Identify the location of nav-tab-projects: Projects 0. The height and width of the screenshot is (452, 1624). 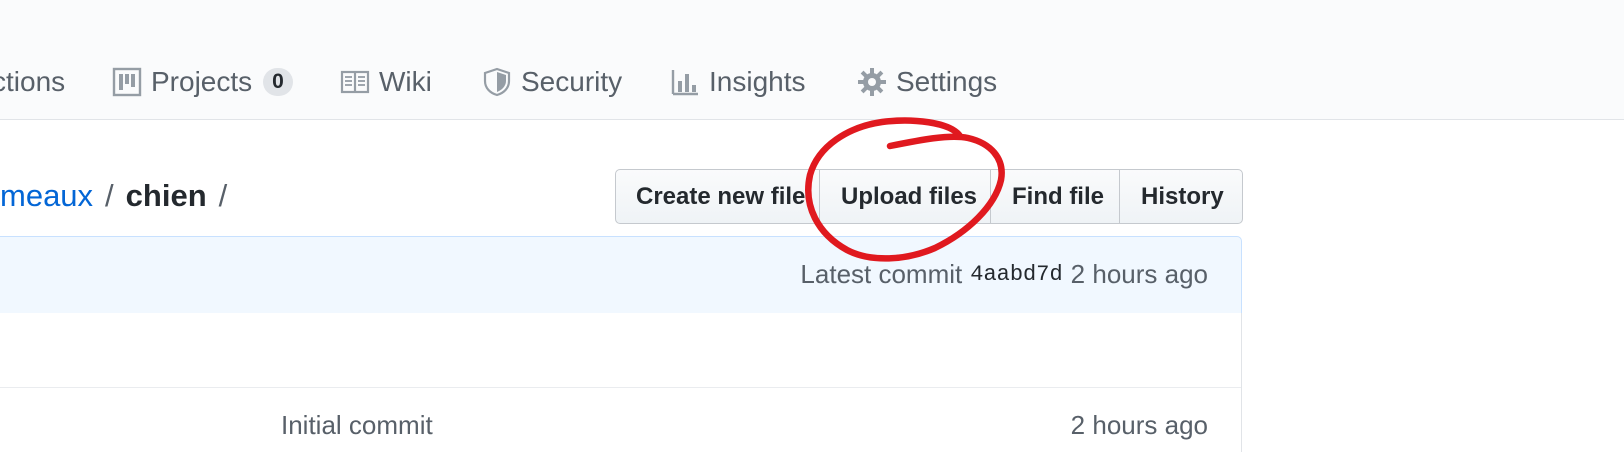
(202, 82).